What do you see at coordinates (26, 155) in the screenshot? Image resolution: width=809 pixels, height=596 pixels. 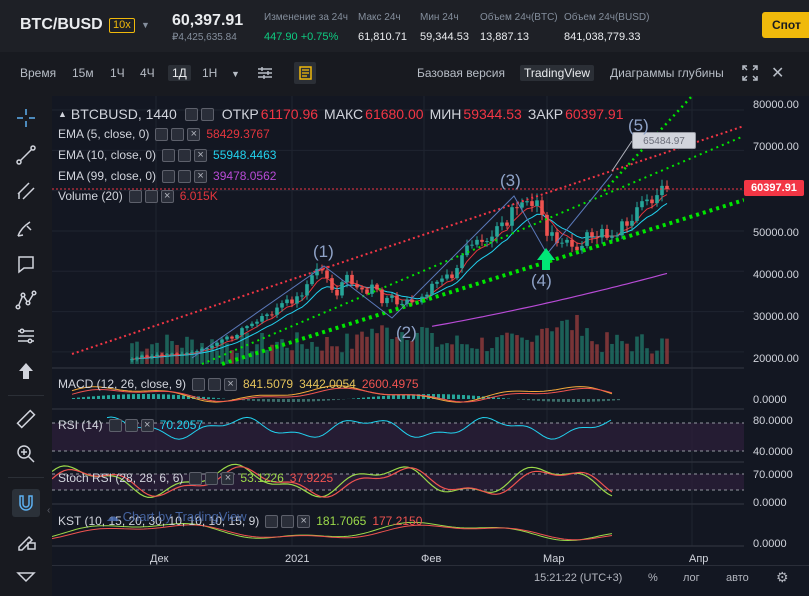 I see `trend-line-tool-icon` at bounding box center [26, 155].